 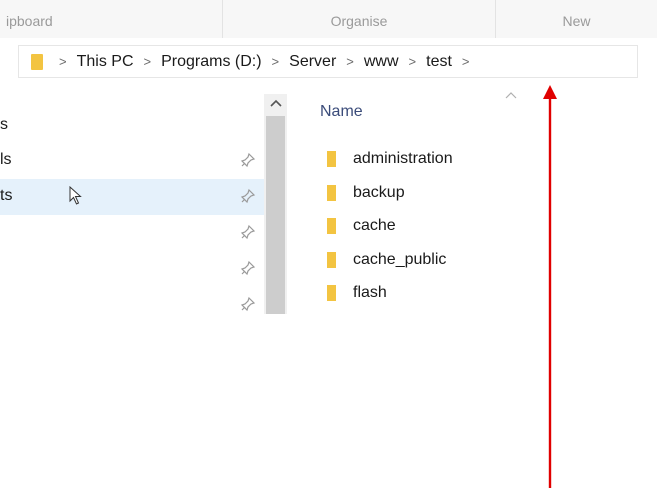 I want to click on file-name: administration, so click(x=403, y=158).